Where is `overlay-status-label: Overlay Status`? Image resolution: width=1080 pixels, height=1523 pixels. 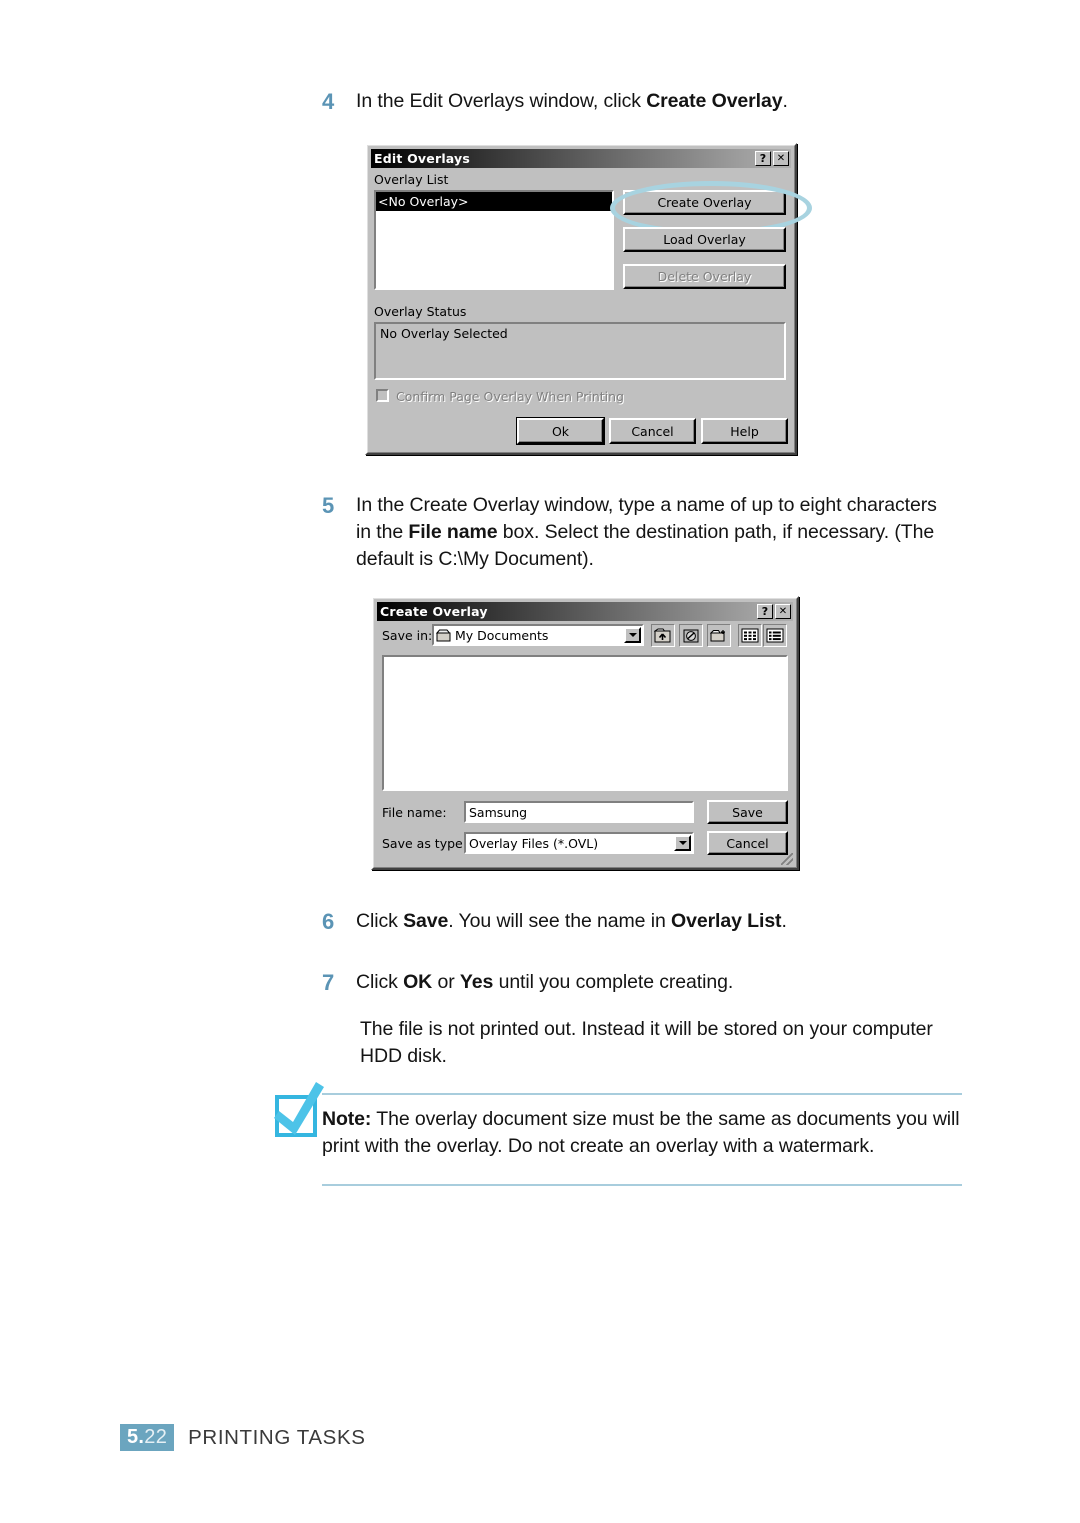
overlay-status-label: Overlay Status is located at coordinates (420, 311).